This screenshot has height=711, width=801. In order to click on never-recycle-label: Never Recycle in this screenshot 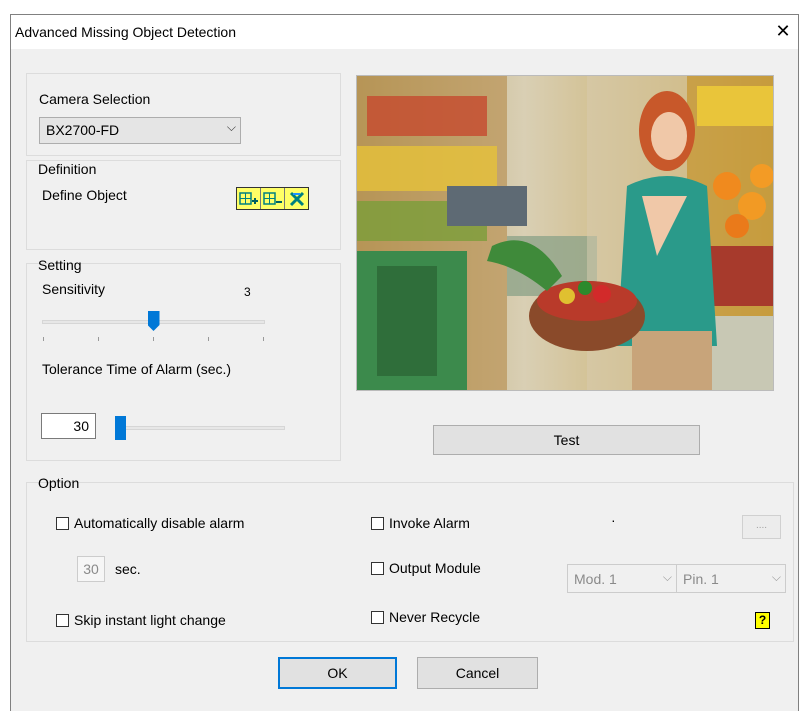, I will do `click(435, 617)`.